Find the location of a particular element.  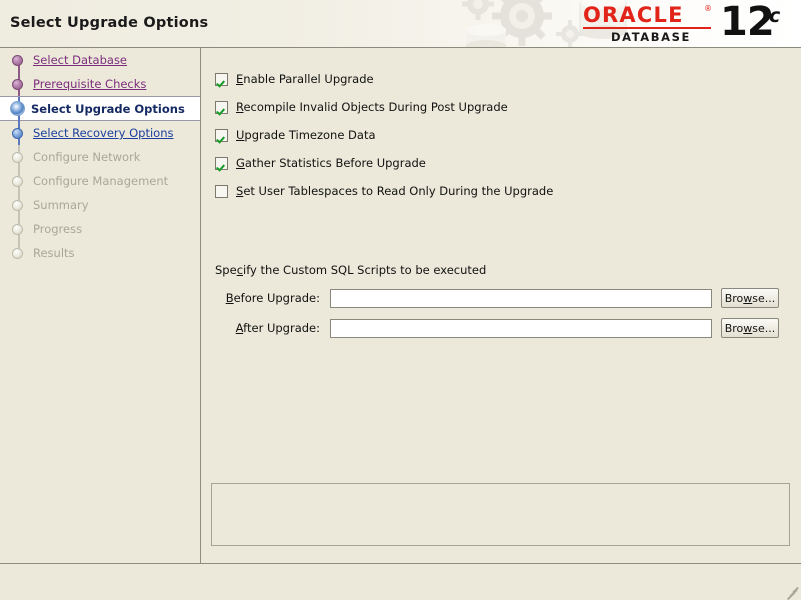

sidebar-step-select-database: Select Database is located at coordinates (100, 60).